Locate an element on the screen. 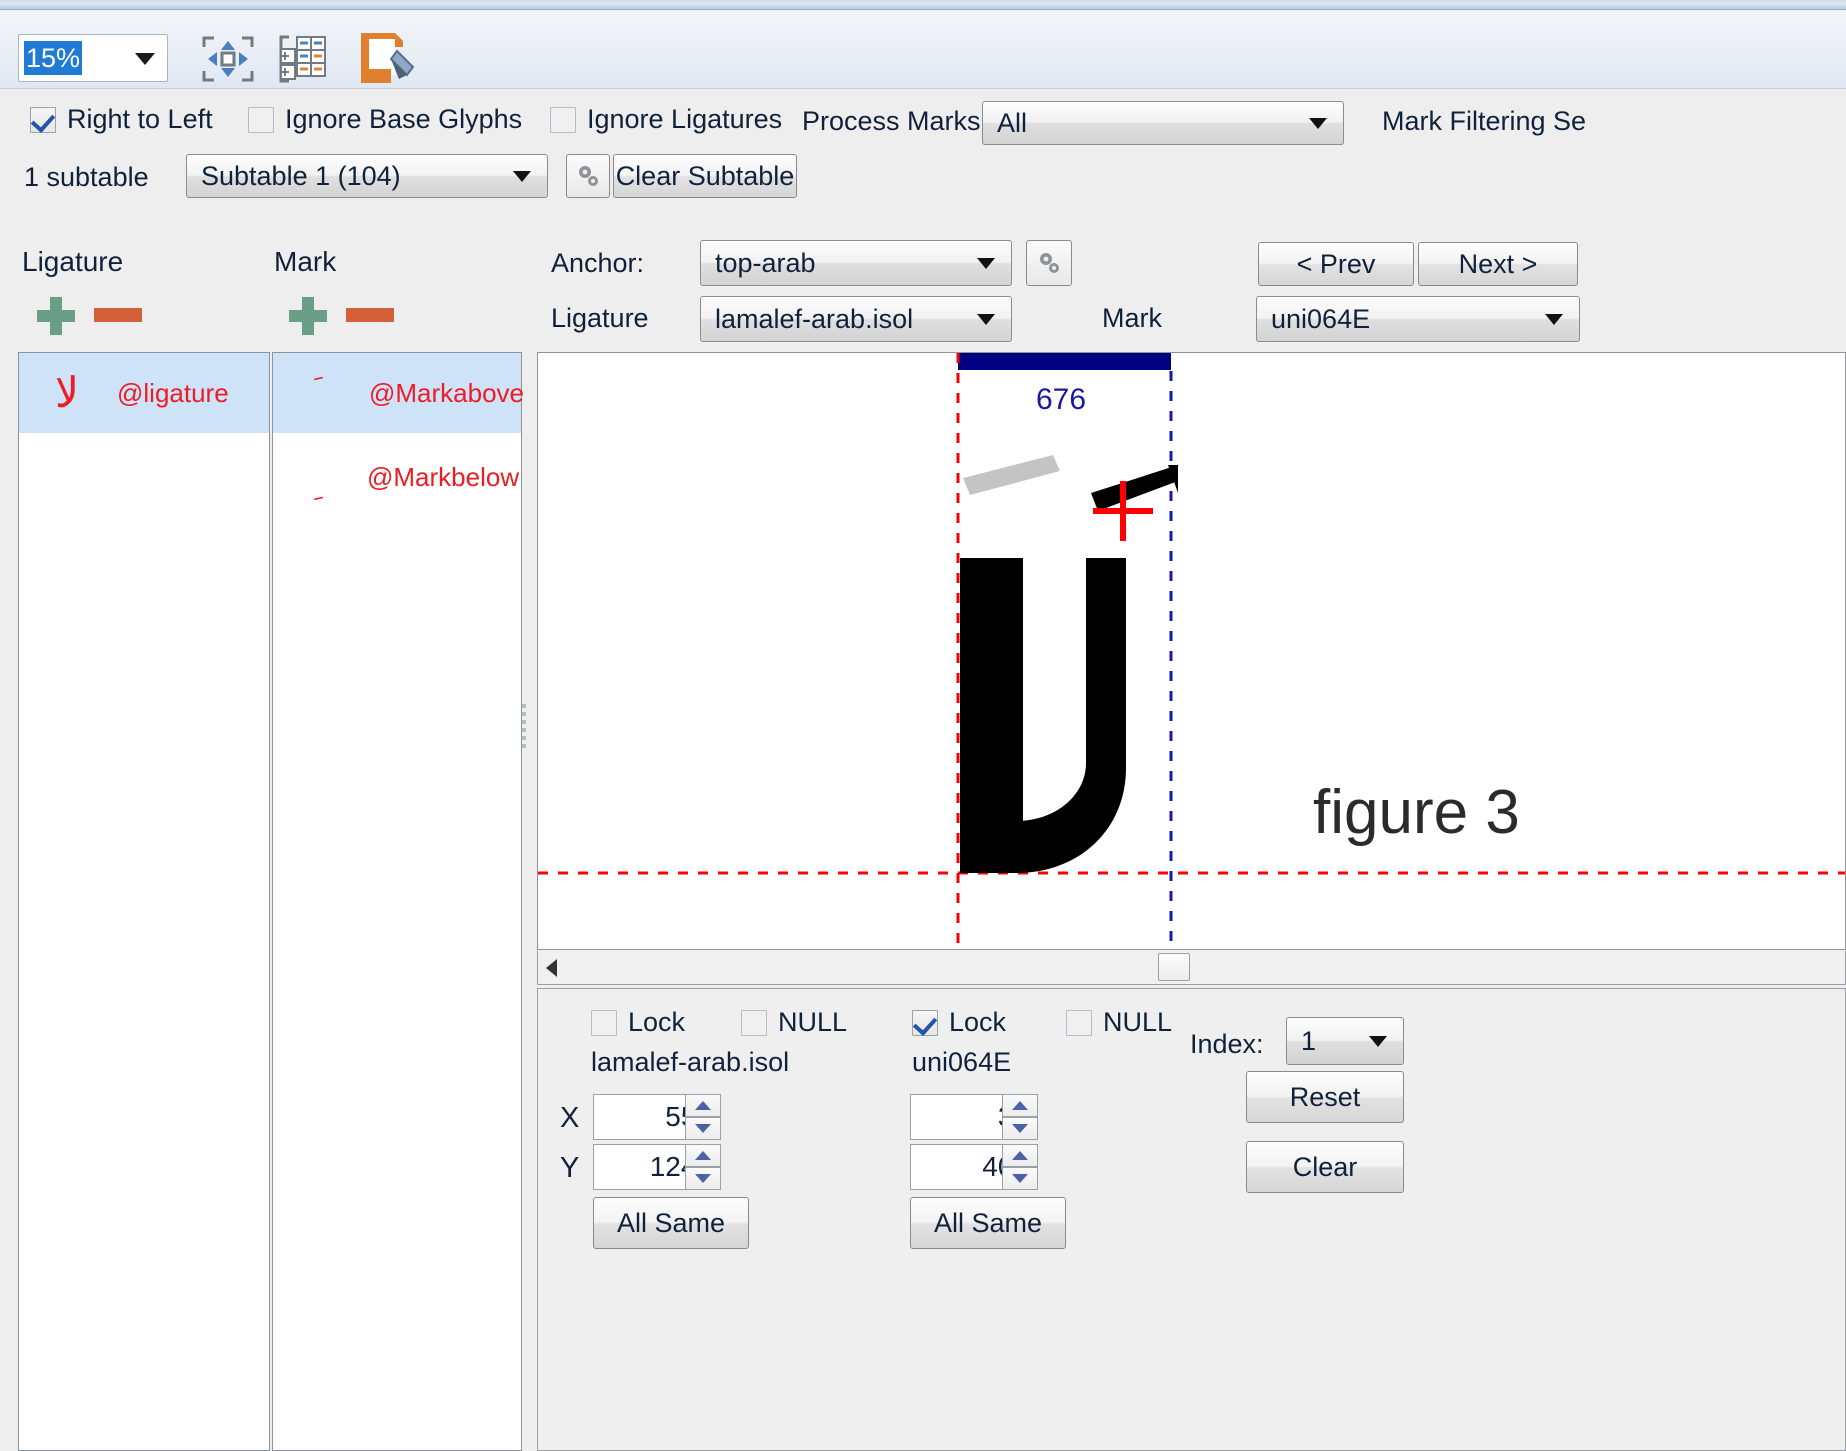 This screenshot has height=1451, width=1846. ligature-glyph-combobox: lamalef-arab.isol is located at coordinates (856, 319).